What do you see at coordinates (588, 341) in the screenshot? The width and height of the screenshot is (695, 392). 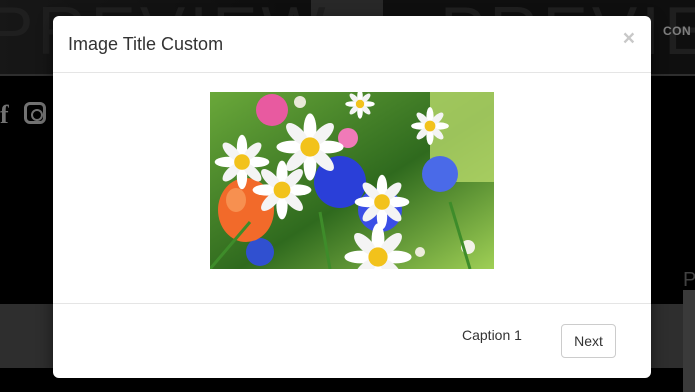 I see `next-button: Next` at bounding box center [588, 341].